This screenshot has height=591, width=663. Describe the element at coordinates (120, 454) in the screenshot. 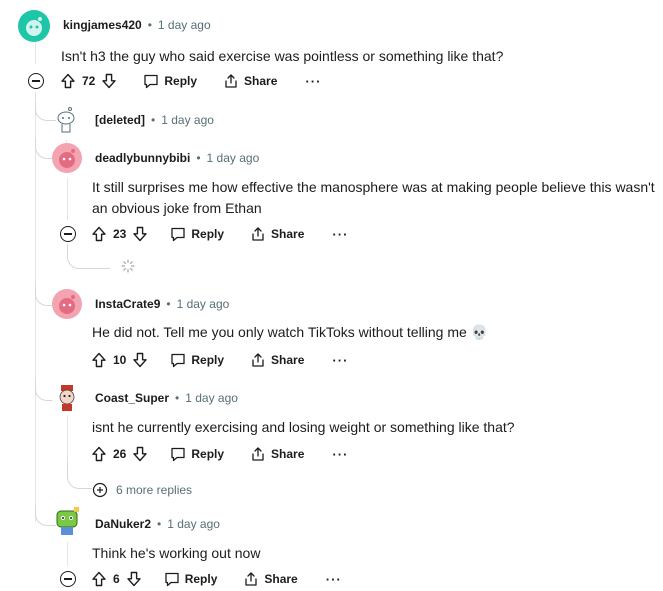

I see `vote-count: 26` at that location.